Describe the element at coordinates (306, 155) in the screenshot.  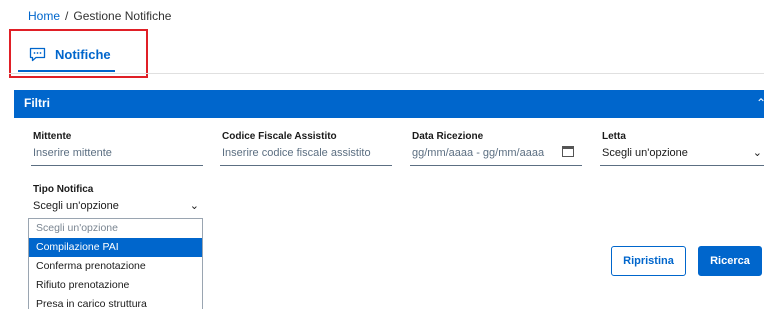
I see `codice-fiscale-input: Inserire codice fiscale assistito` at that location.